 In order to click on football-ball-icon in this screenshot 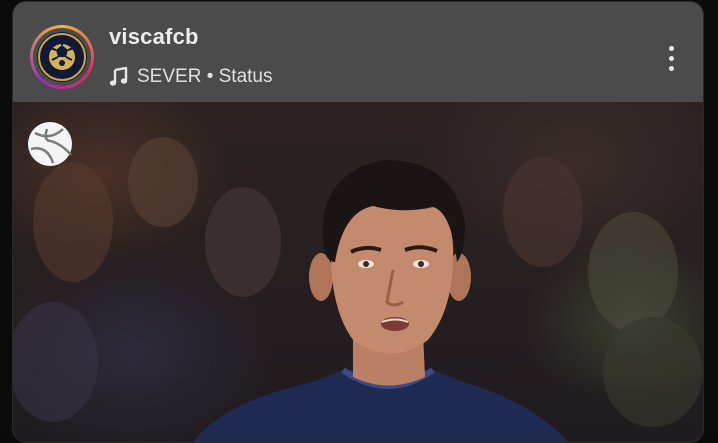, I will do `click(50, 144)`.